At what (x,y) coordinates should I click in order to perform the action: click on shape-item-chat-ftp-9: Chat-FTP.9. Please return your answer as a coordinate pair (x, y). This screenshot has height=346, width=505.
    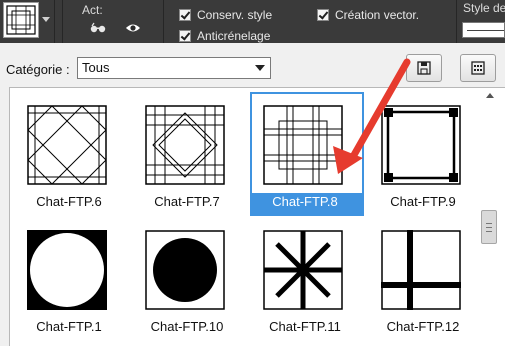
    Looking at the image, I should click on (423, 153).